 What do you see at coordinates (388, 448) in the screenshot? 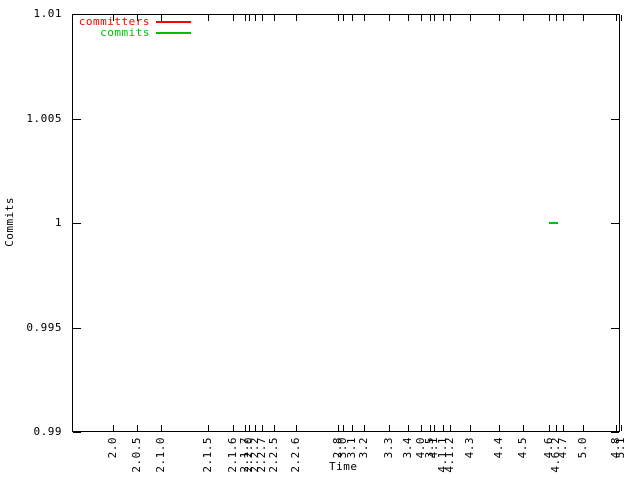
I see `x-tick-label: 3.3` at bounding box center [388, 448].